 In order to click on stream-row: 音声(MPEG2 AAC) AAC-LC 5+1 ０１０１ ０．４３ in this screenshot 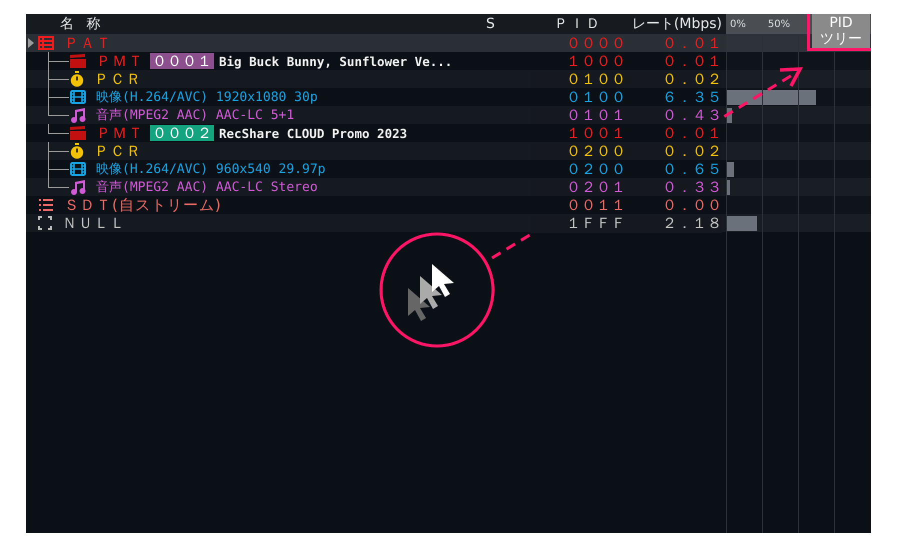, I will do `click(448, 115)`.